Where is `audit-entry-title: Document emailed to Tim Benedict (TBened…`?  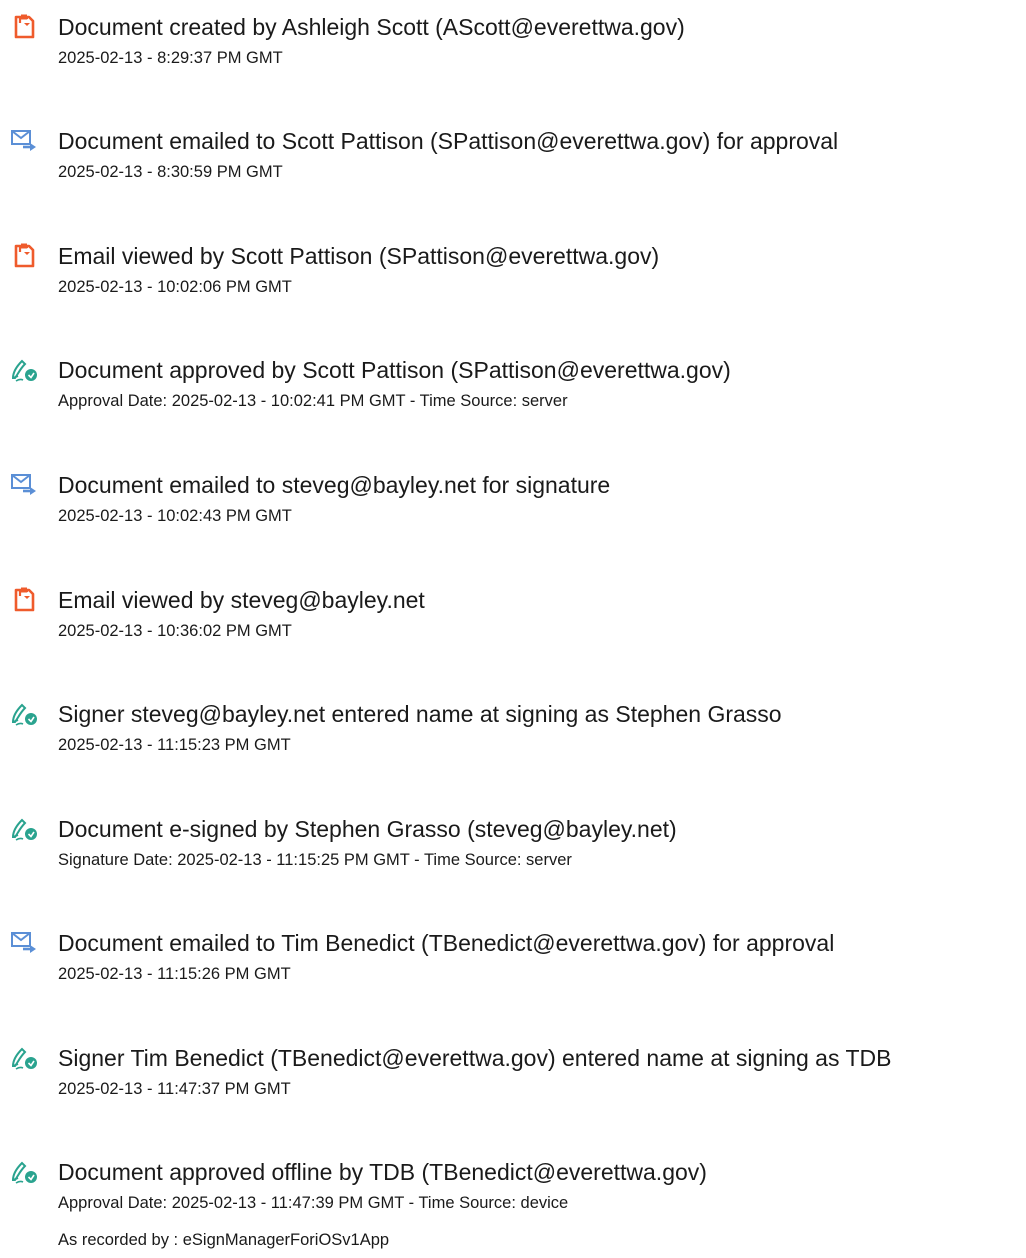
audit-entry-title: Document emailed to Tim Benedict (TBened… is located at coordinates (446, 943).